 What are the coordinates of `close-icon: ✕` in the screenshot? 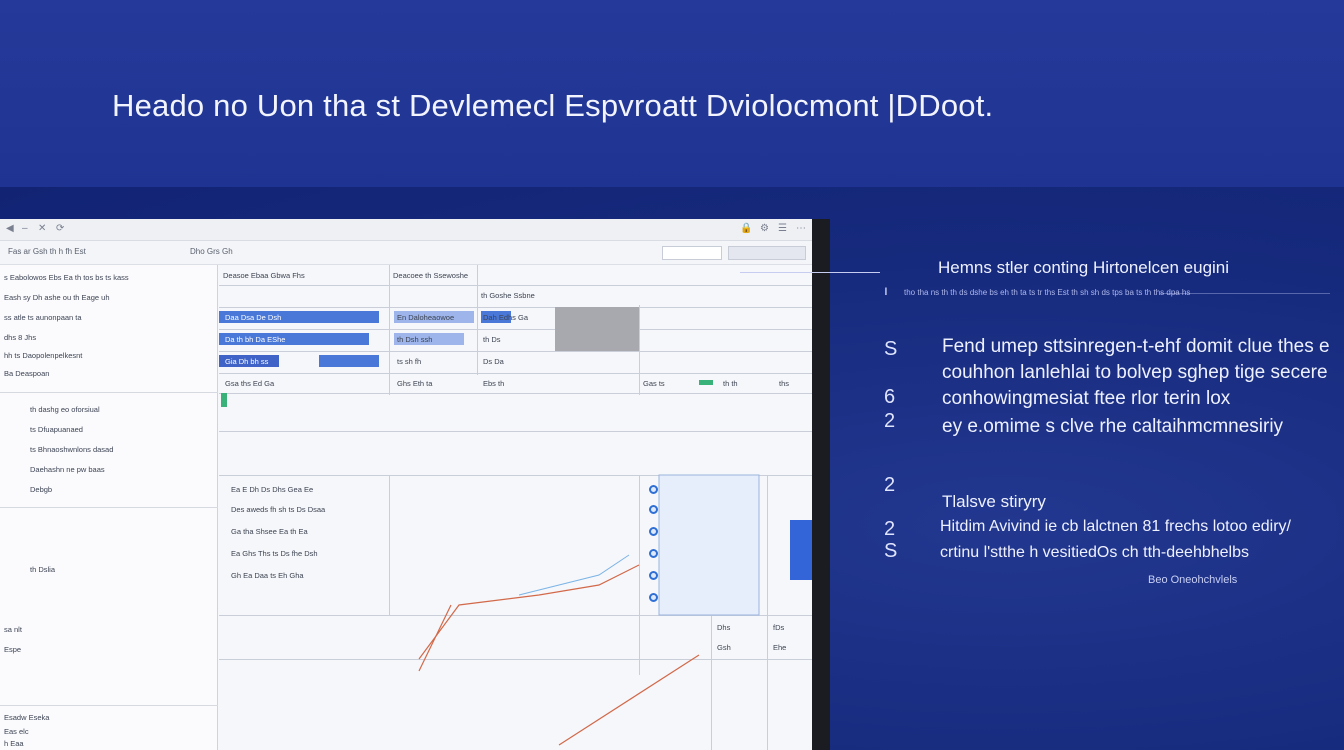 It's located at (42, 228).